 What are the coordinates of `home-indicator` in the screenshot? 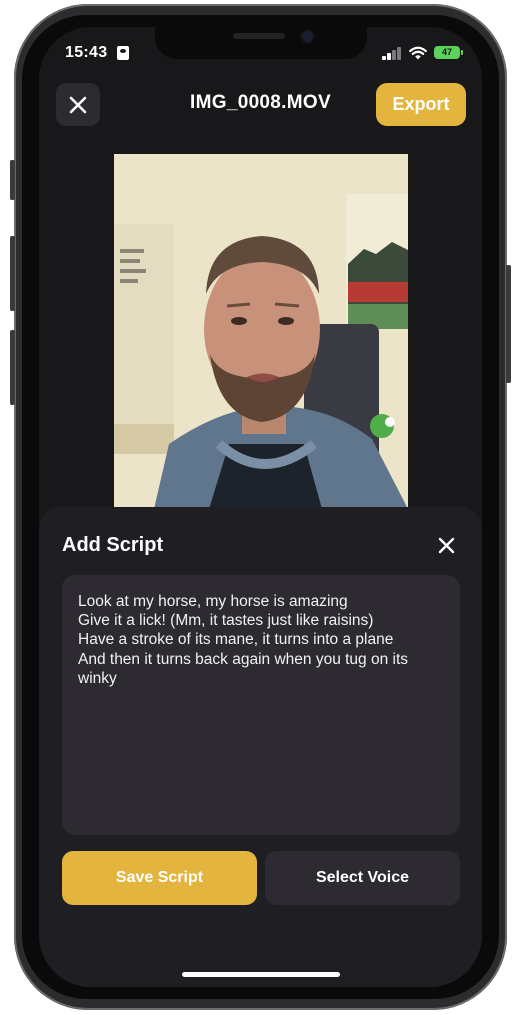 It's located at (261, 974).